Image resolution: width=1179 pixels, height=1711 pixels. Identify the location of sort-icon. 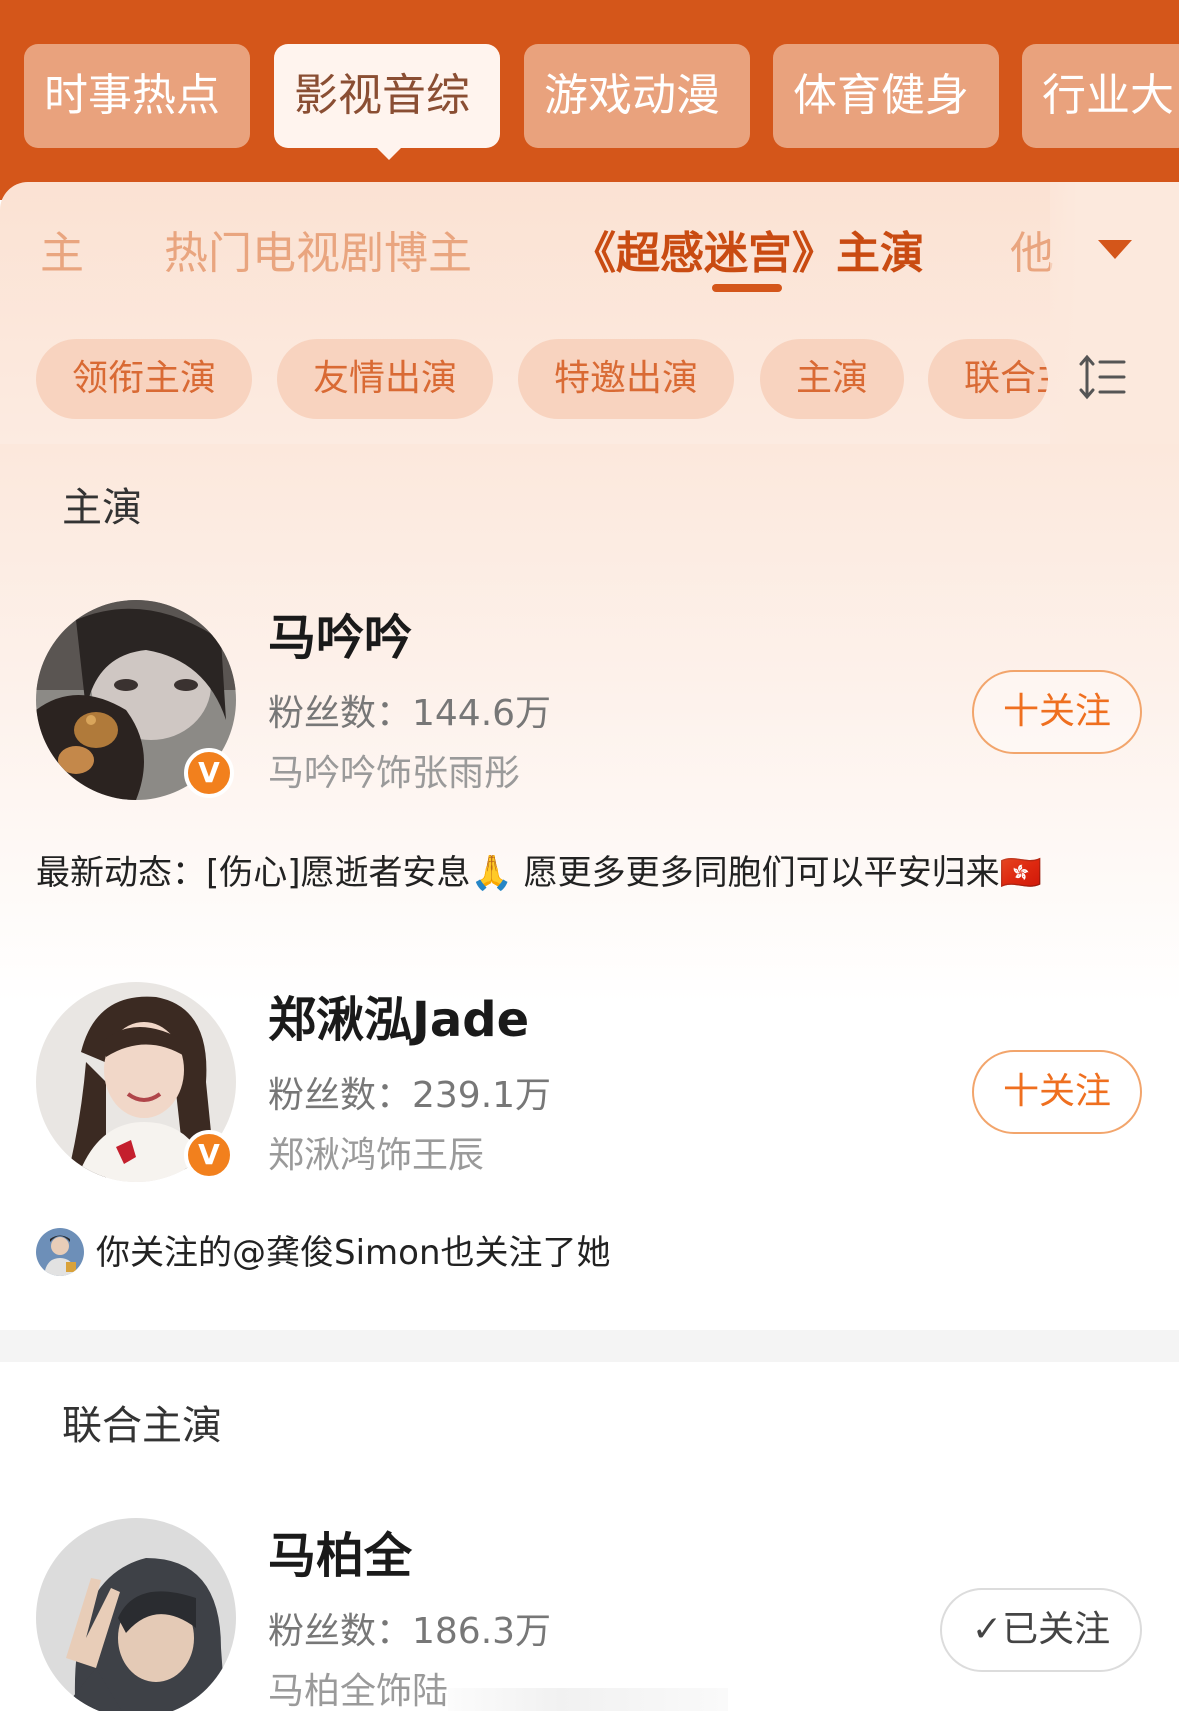
(1103, 377).